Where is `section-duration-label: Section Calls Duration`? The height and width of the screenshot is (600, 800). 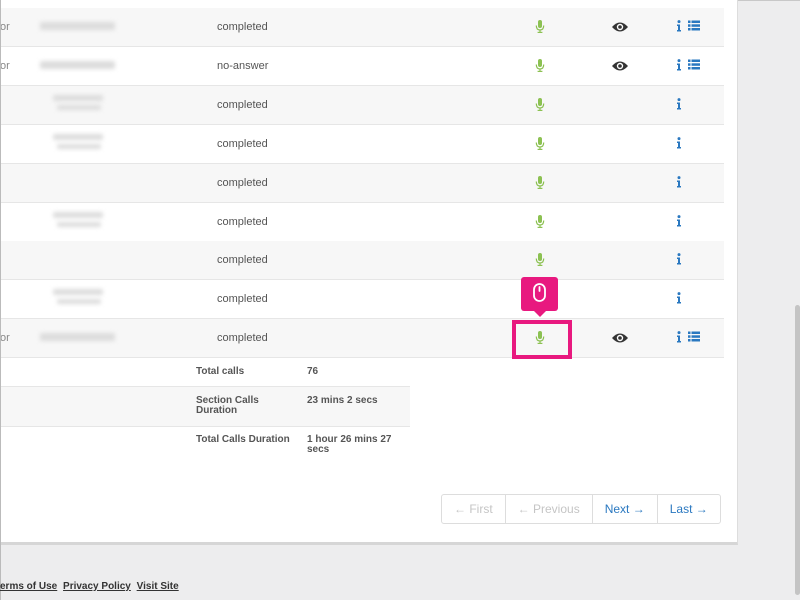
section-duration-label: Section Calls Duration is located at coordinates (227, 405).